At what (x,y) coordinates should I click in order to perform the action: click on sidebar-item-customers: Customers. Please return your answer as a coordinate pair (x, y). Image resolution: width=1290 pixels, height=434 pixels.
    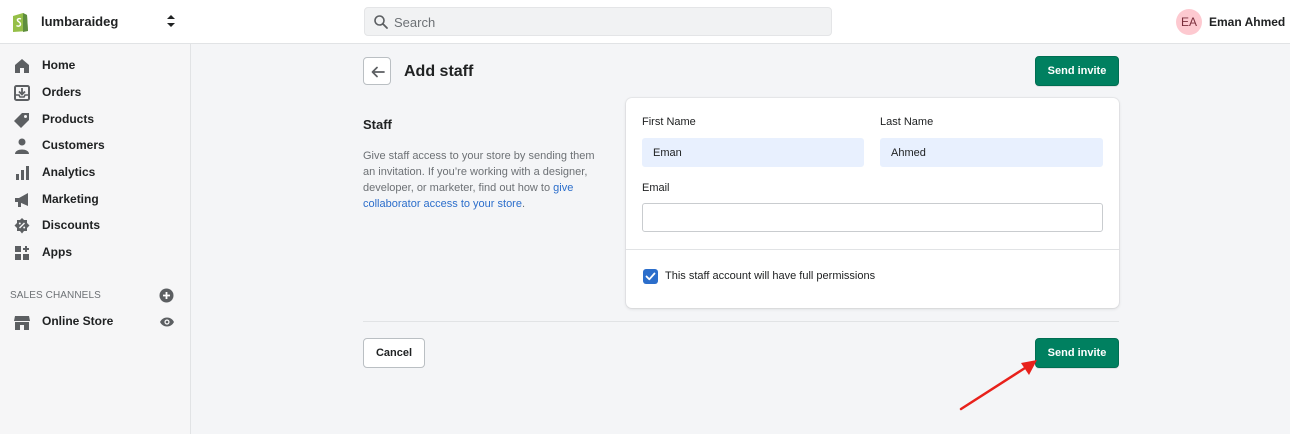
    Looking at the image, I should click on (95, 146).